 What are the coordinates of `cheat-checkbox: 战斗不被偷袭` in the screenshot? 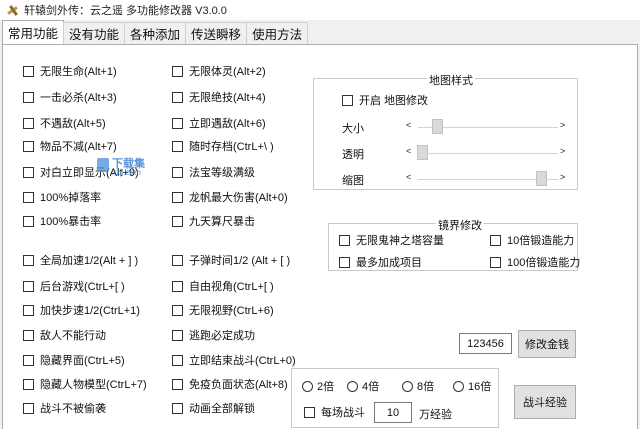 It's located at (64, 408).